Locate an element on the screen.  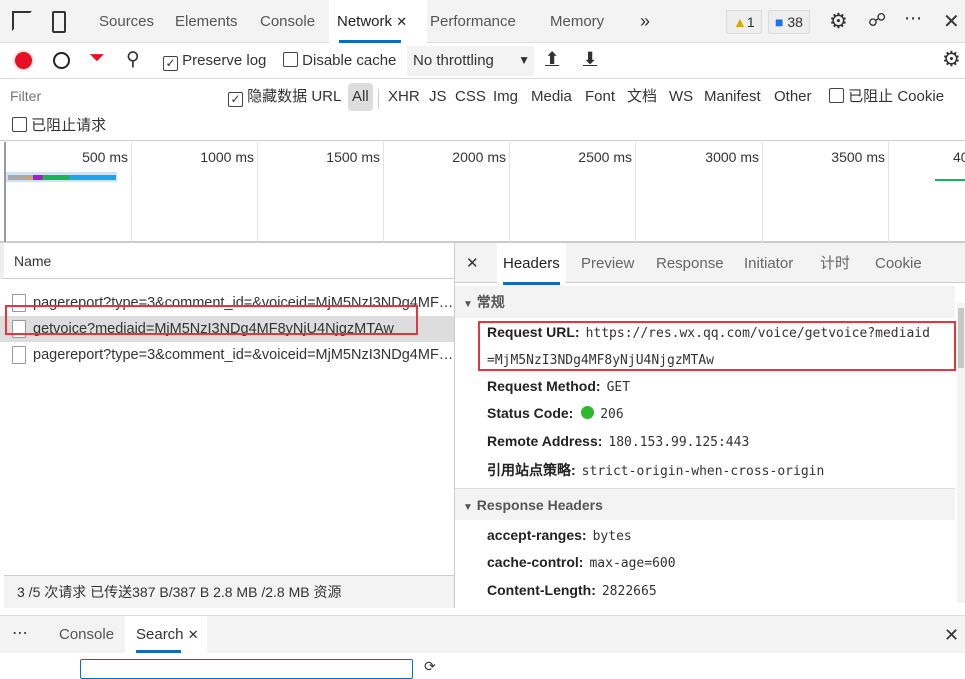
blocked-cookies-checkbox: 已阻止 Cookie is located at coordinates (886, 97).